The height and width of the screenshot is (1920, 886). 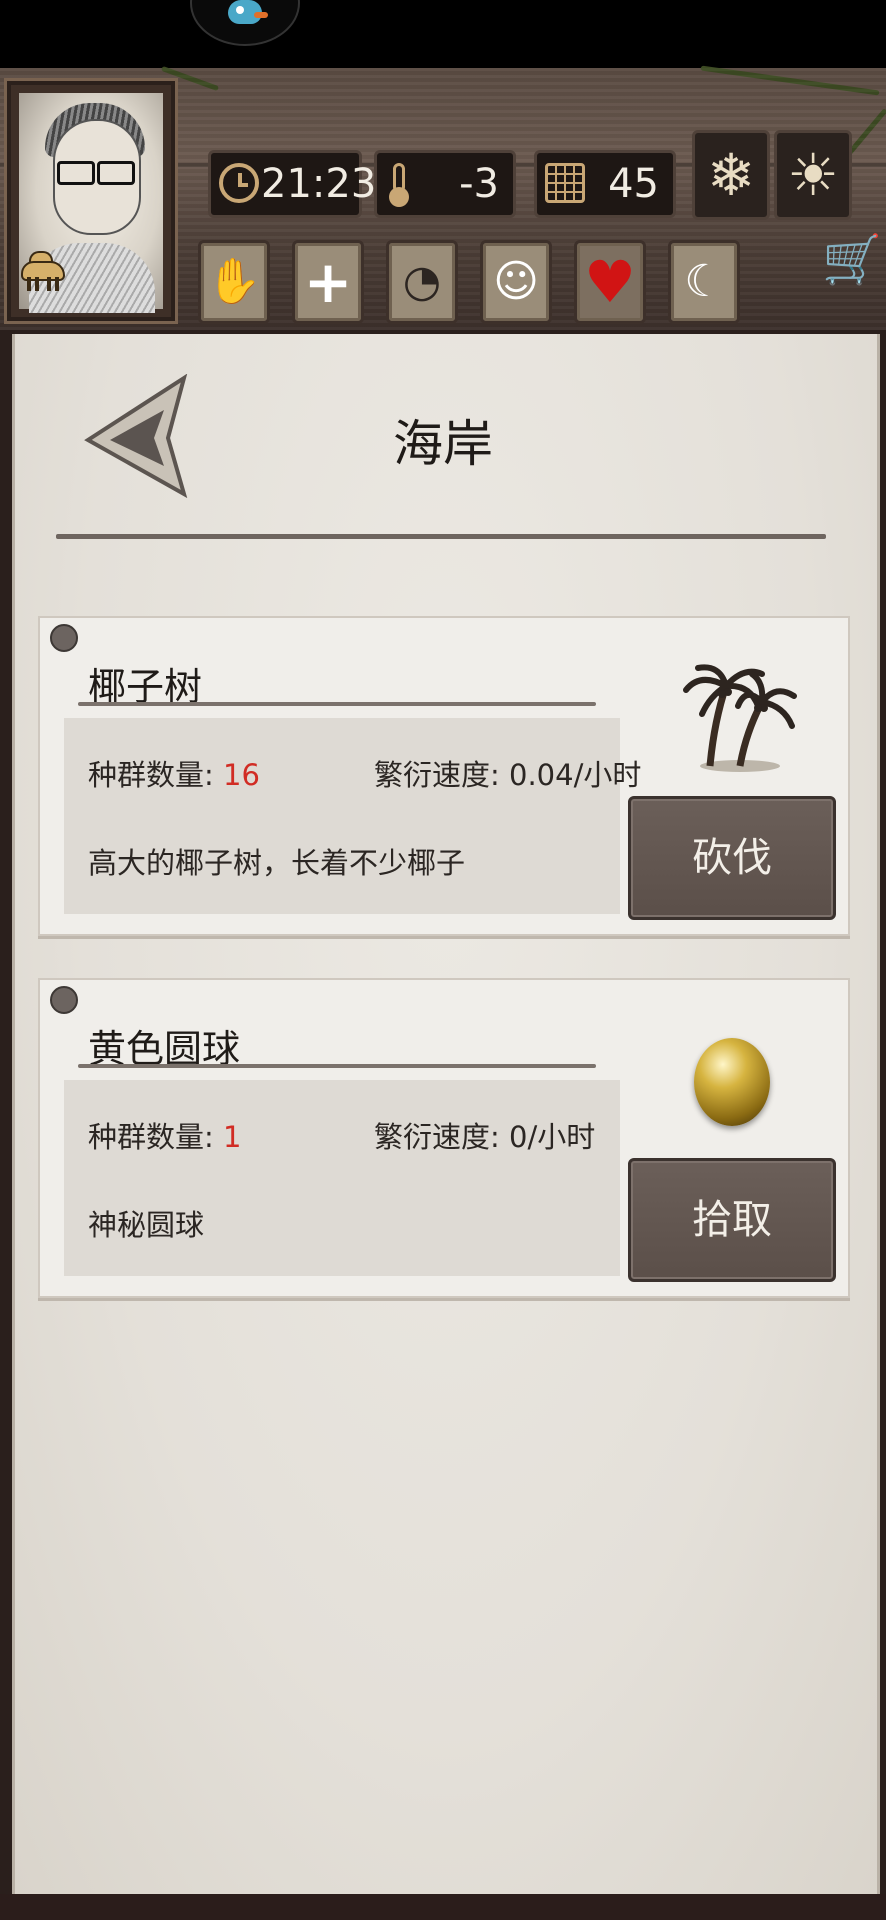 What do you see at coordinates (441, 536) in the screenshot?
I see `title-divider` at bounding box center [441, 536].